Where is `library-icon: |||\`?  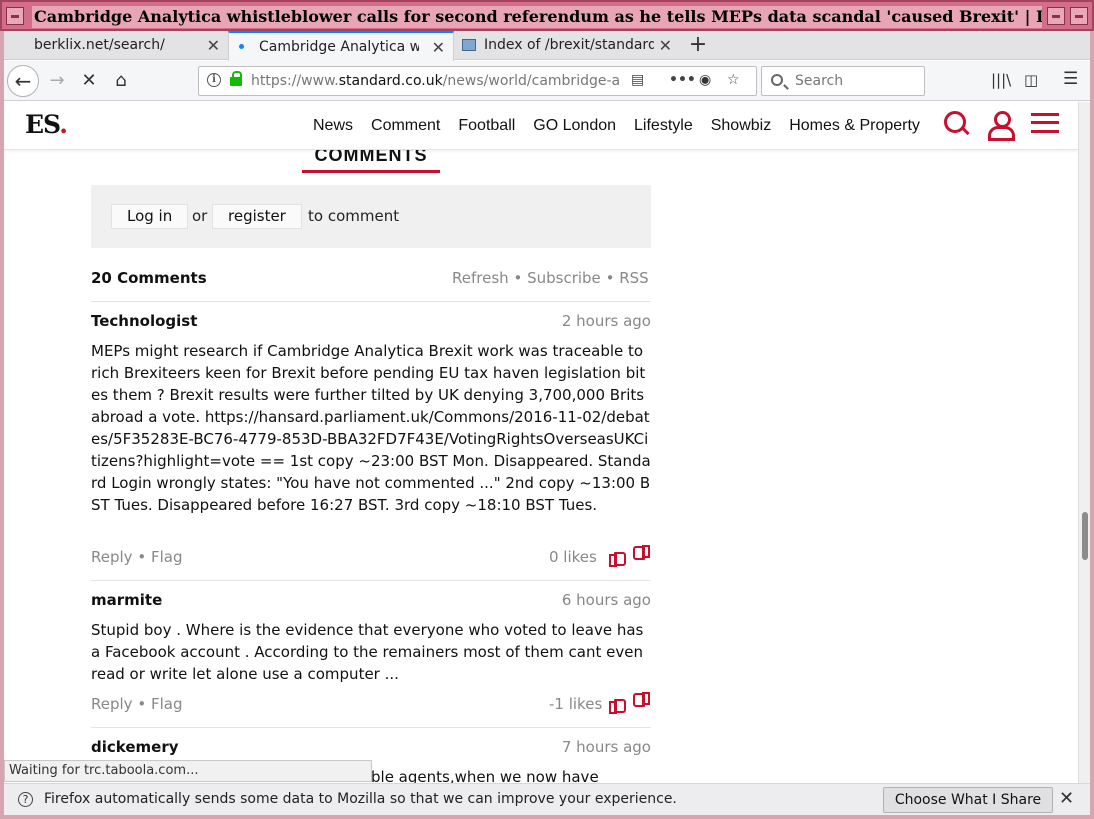
library-icon: |||\ is located at coordinates (1001, 80).